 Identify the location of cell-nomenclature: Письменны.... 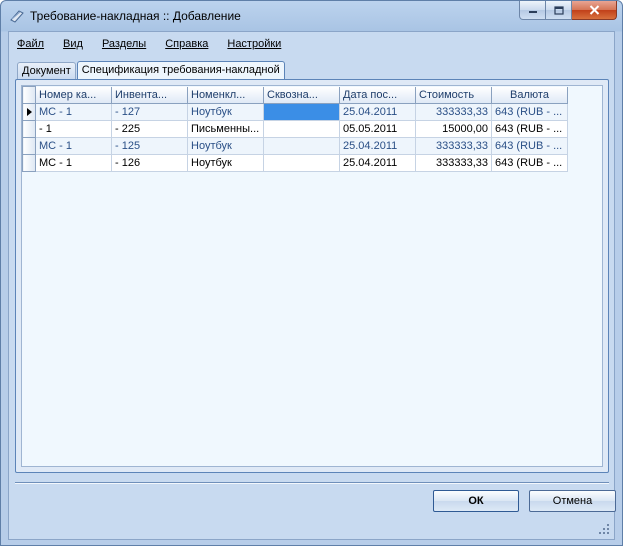
(225, 129).